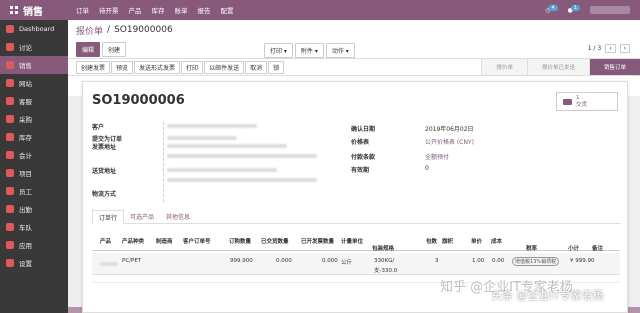  What do you see at coordinates (363, 129) in the screenshot?
I see `label-confirm-date: 确认日期` at bounding box center [363, 129].